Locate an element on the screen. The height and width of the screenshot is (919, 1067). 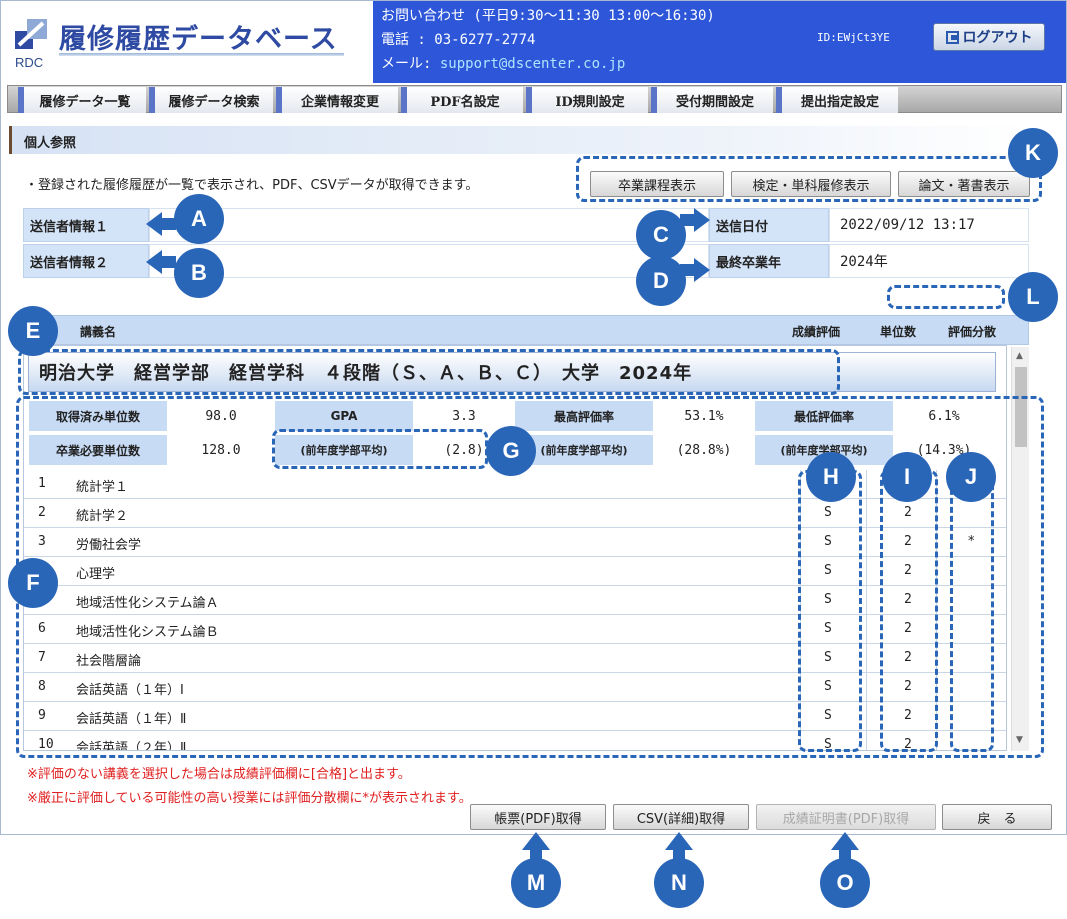
nav-item-submission-setting: 提出指定設定 is located at coordinates (837, 100).